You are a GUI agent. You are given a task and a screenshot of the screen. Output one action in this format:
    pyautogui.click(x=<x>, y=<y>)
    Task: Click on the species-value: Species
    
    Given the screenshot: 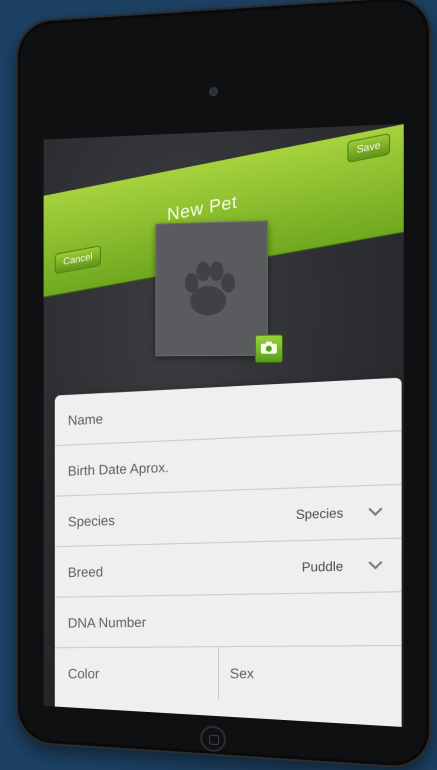 What is the action you would take?
    pyautogui.click(x=319, y=513)
    